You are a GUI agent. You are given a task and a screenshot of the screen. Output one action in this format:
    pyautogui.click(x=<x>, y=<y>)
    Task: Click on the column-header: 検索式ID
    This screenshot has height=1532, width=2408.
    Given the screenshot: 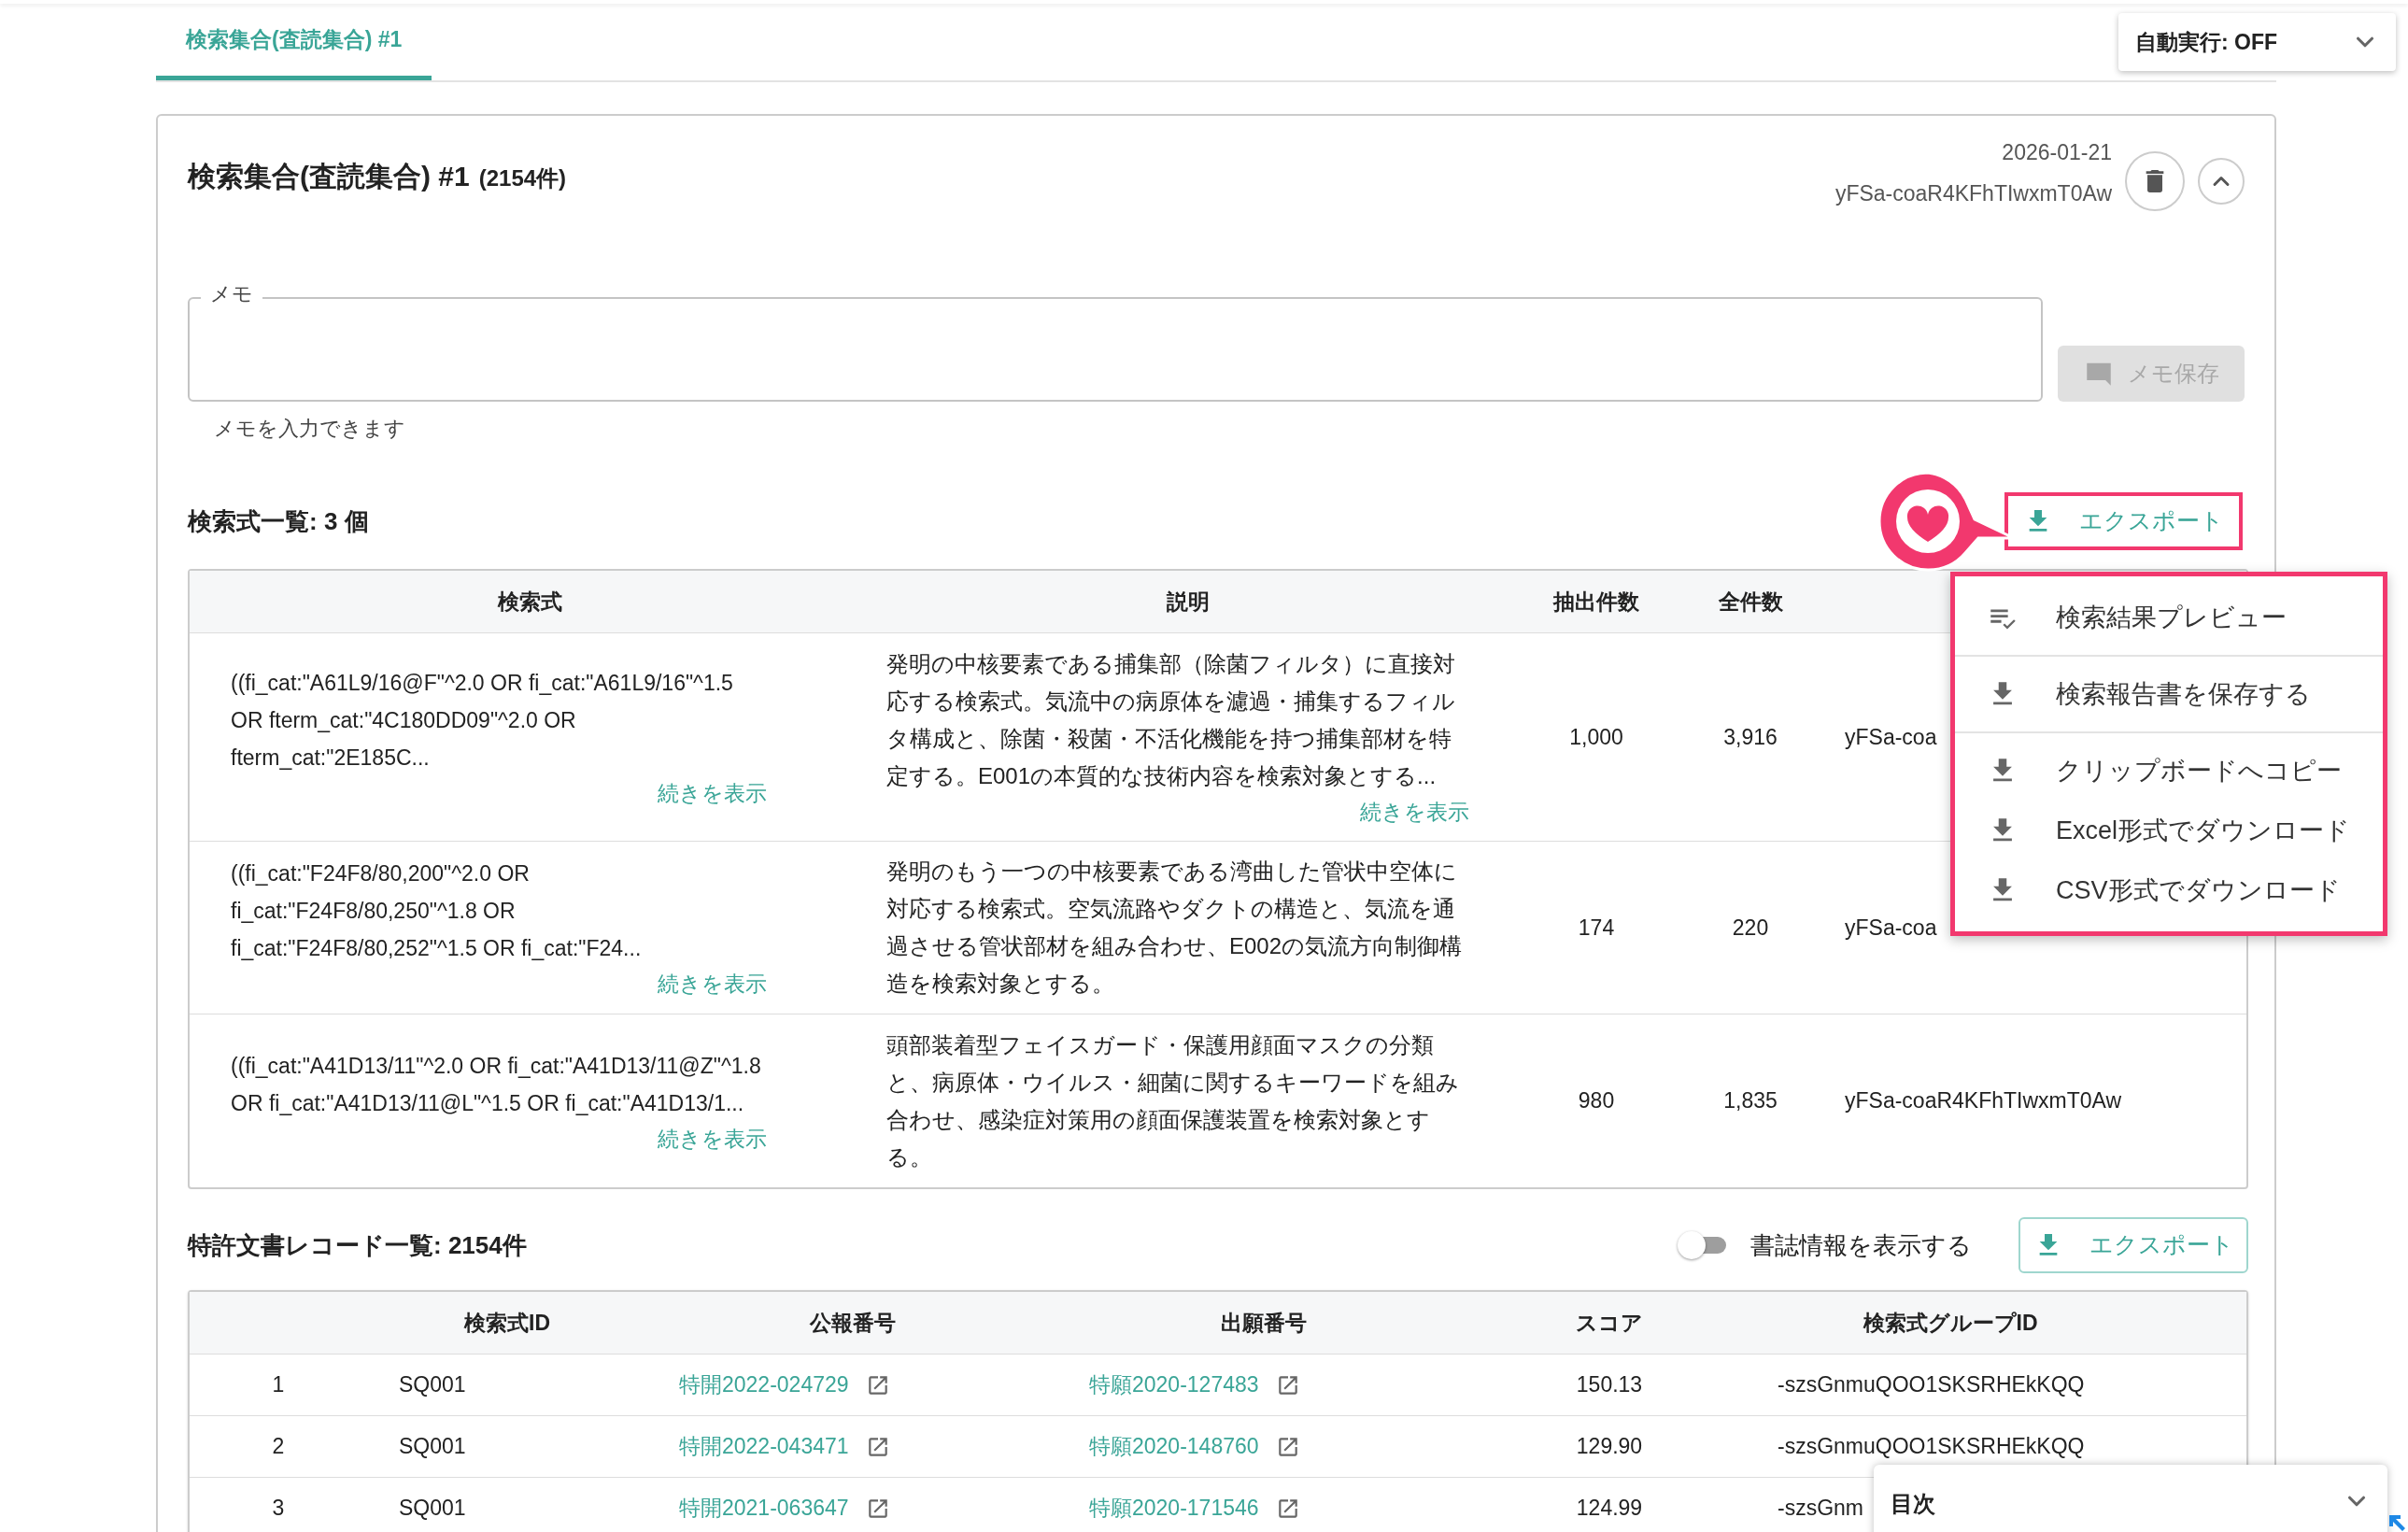 What is the action you would take?
    pyautogui.click(x=507, y=1323)
    